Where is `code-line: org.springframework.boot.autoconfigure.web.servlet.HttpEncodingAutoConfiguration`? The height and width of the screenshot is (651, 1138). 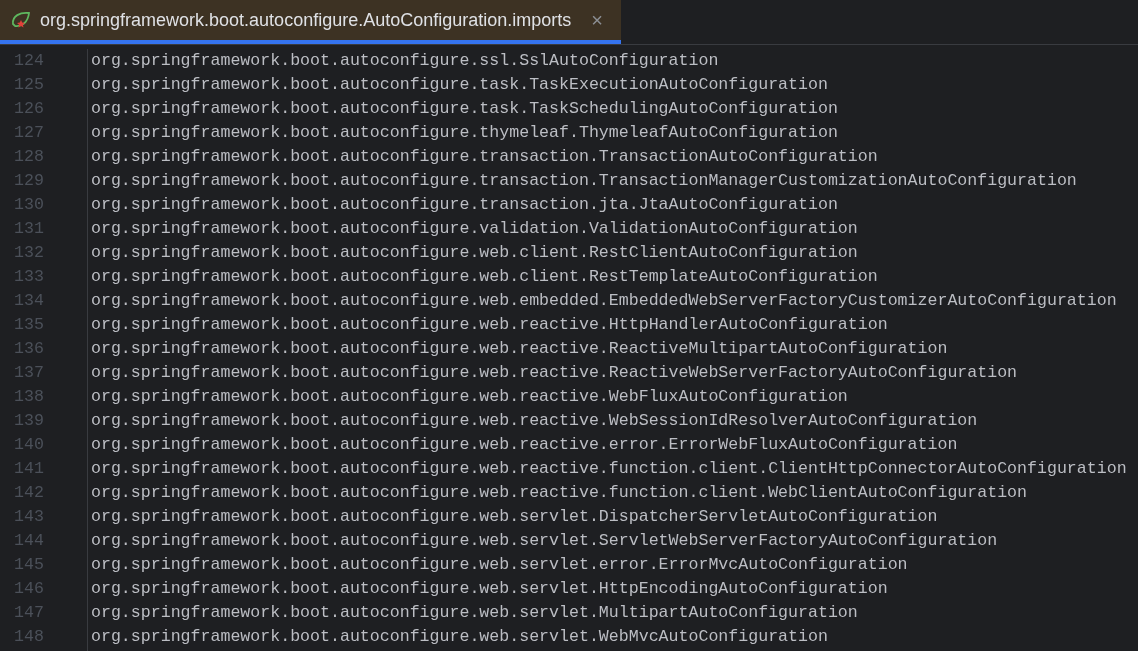 code-line: org.springframework.boot.autoconfigure.web.servlet.HttpEncodingAutoConfiguration is located at coordinates (489, 588).